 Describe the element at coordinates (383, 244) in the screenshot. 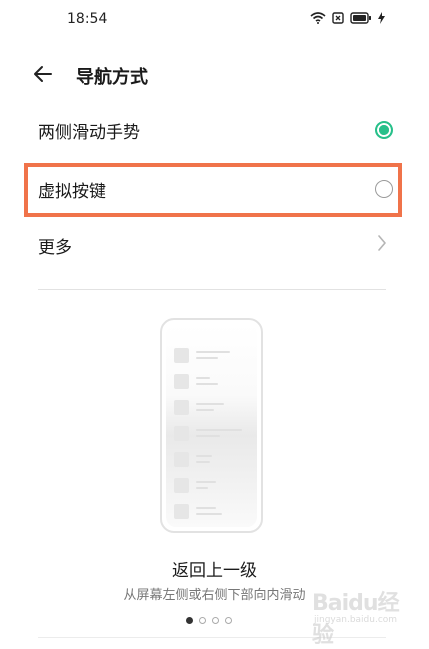

I see `chevron-right-icon` at that location.